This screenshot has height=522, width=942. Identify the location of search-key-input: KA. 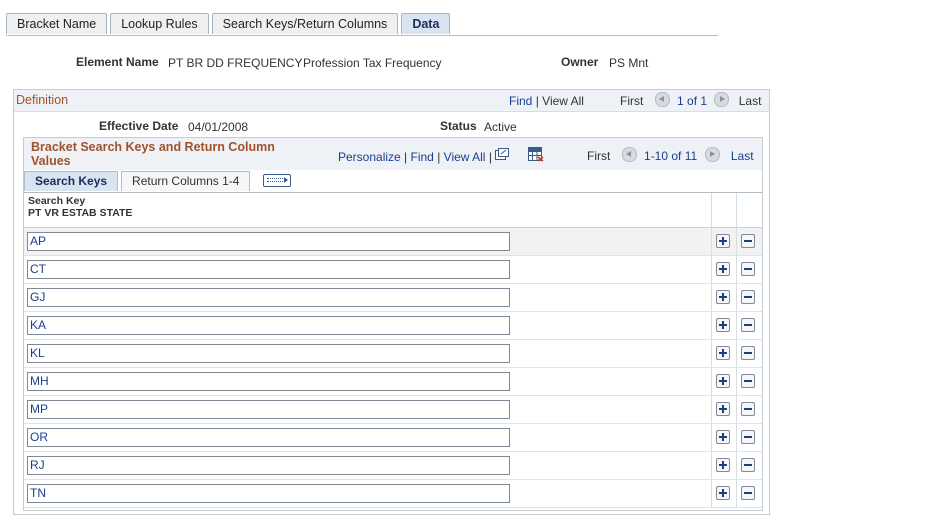
(268, 325).